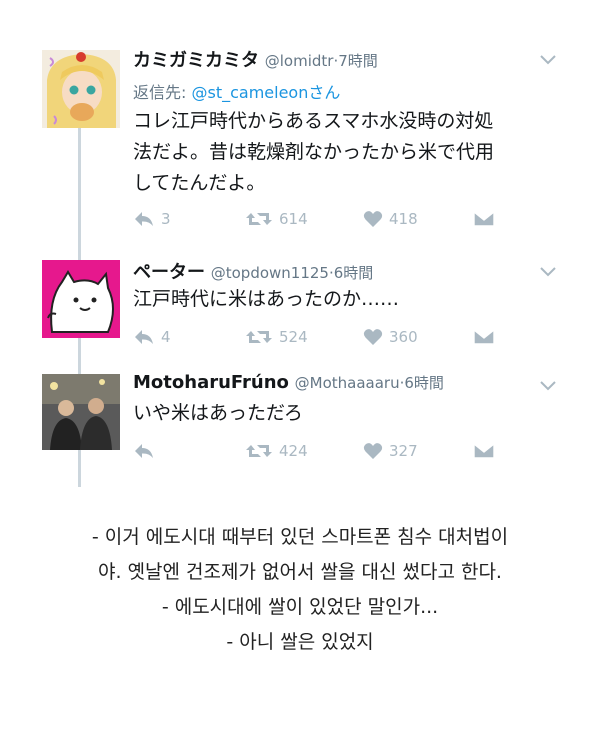 This screenshot has width=600, height=735. What do you see at coordinates (403, 337) in the screenshot?
I see `like-count: 360` at bounding box center [403, 337].